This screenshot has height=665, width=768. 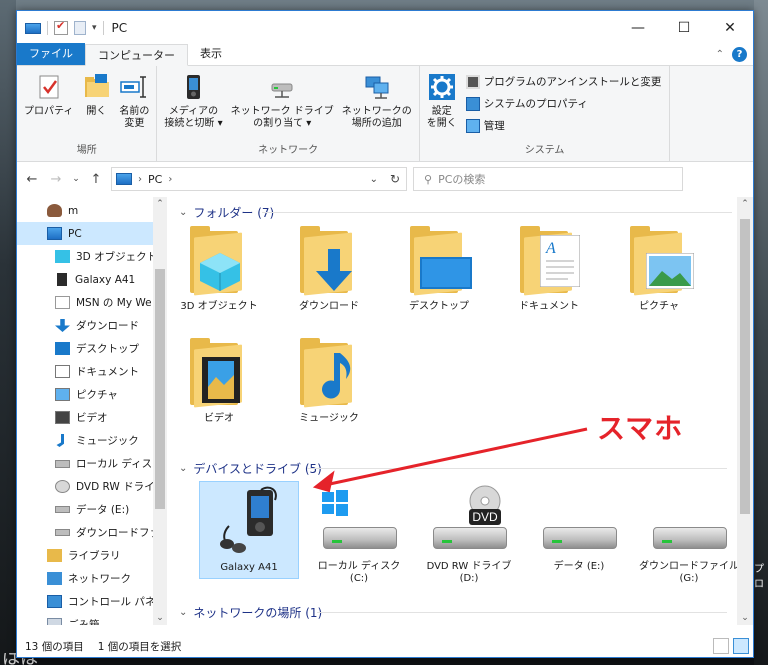 What do you see at coordinates (54, 555) in the screenshot?
I see `library-icon` at bounding box center [54, 555].